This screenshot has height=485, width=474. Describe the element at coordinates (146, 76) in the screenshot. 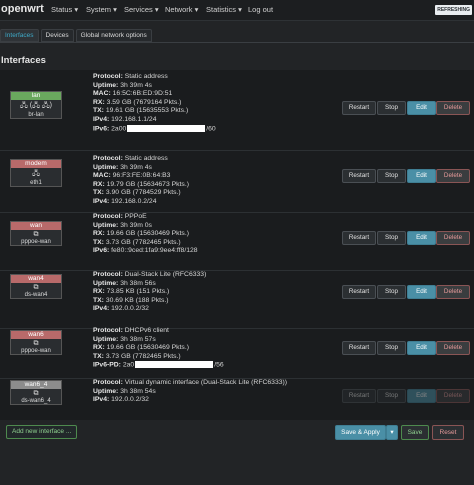

I see `status-value: Static address` at that location.